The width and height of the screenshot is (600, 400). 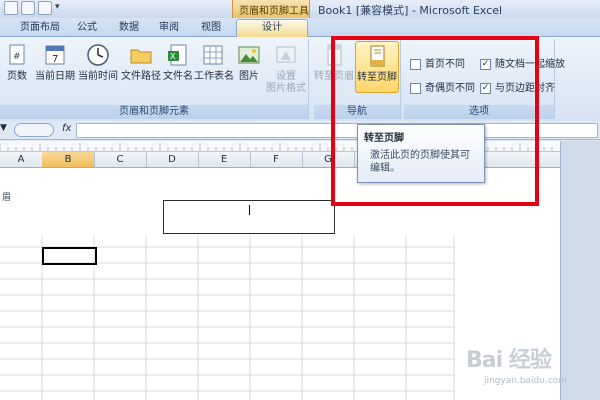 I want to click on folder-icon, so click(x=141, y=55).